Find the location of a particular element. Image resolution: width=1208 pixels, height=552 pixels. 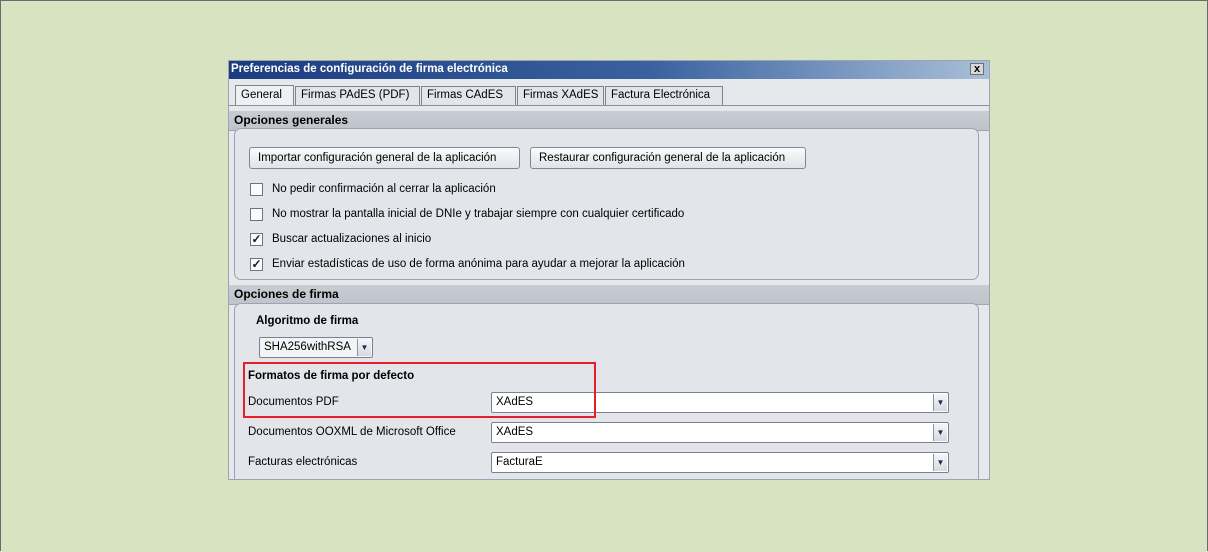

tab-factura: Factura Electrónica is located at coordinates (664, 95).